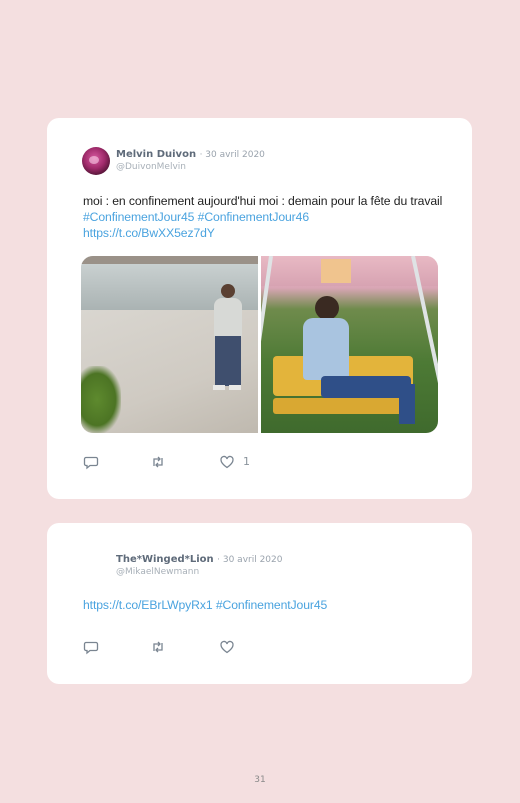 The width and height of the screenshot is (520, 803). Describe the element at coordinates (148, 605) in the screenshot. I see `tweet-url-link: https://t.co/EBrLWpyRx1` at that location.